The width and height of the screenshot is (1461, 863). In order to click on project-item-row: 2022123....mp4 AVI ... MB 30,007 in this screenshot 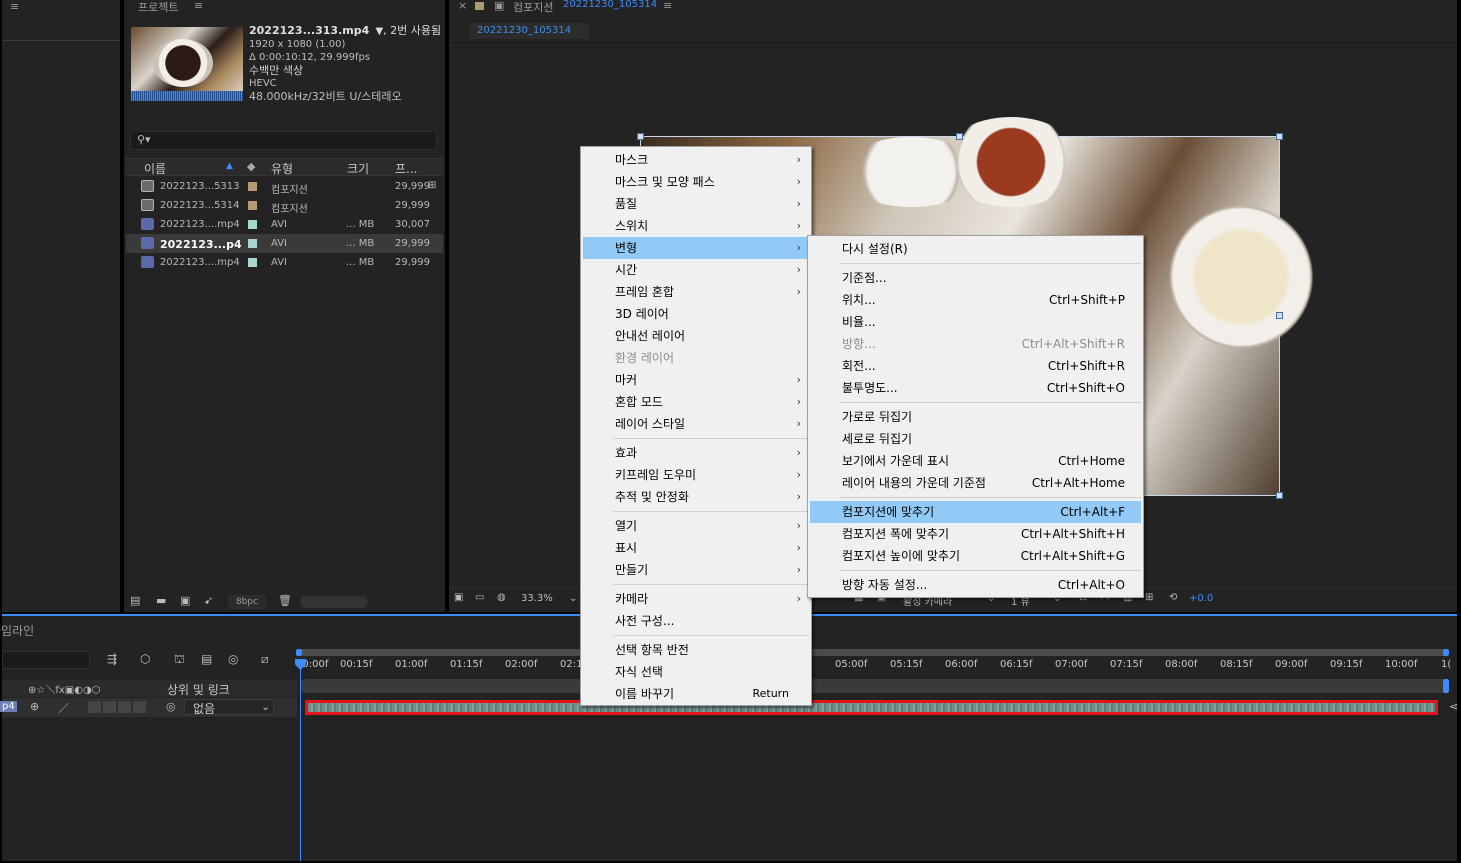, I will do `click(284, 224)`.